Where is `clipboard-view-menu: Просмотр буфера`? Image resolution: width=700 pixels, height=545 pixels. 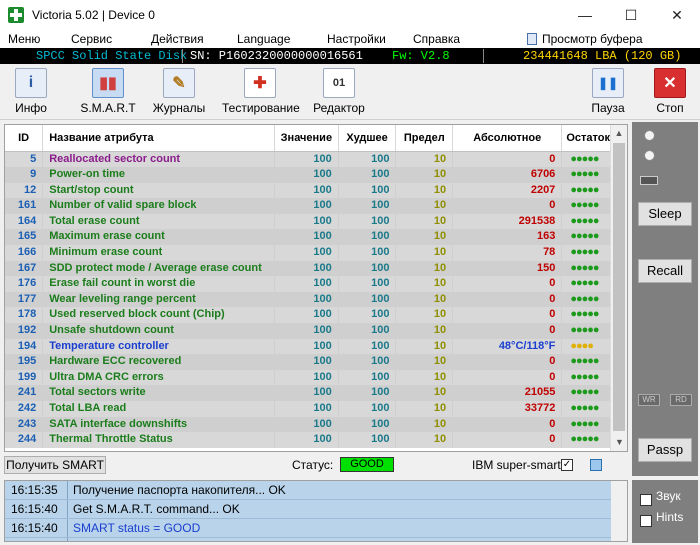 clipboard-view-menu: Просмотр буфера is located at coordinates (585, 39).